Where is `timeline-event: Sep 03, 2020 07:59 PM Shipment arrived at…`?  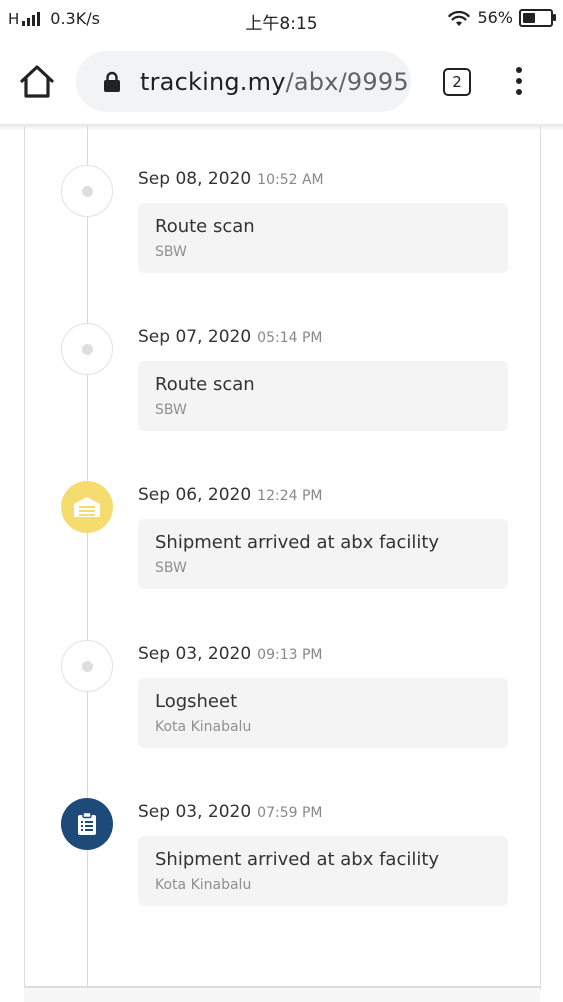 timeline-event: Sep 03, 2020 07:59 PM Shipment arrived at… is located at coordinates (281, 873).